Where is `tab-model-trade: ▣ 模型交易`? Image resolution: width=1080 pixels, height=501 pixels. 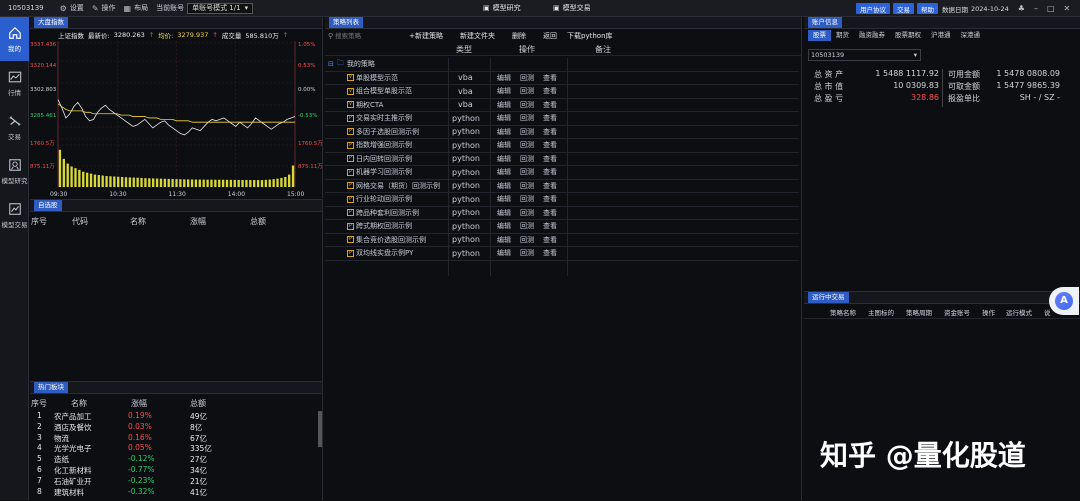
tab-model-trade: ▣ 模型交易 is located at coordinates (572, 8).